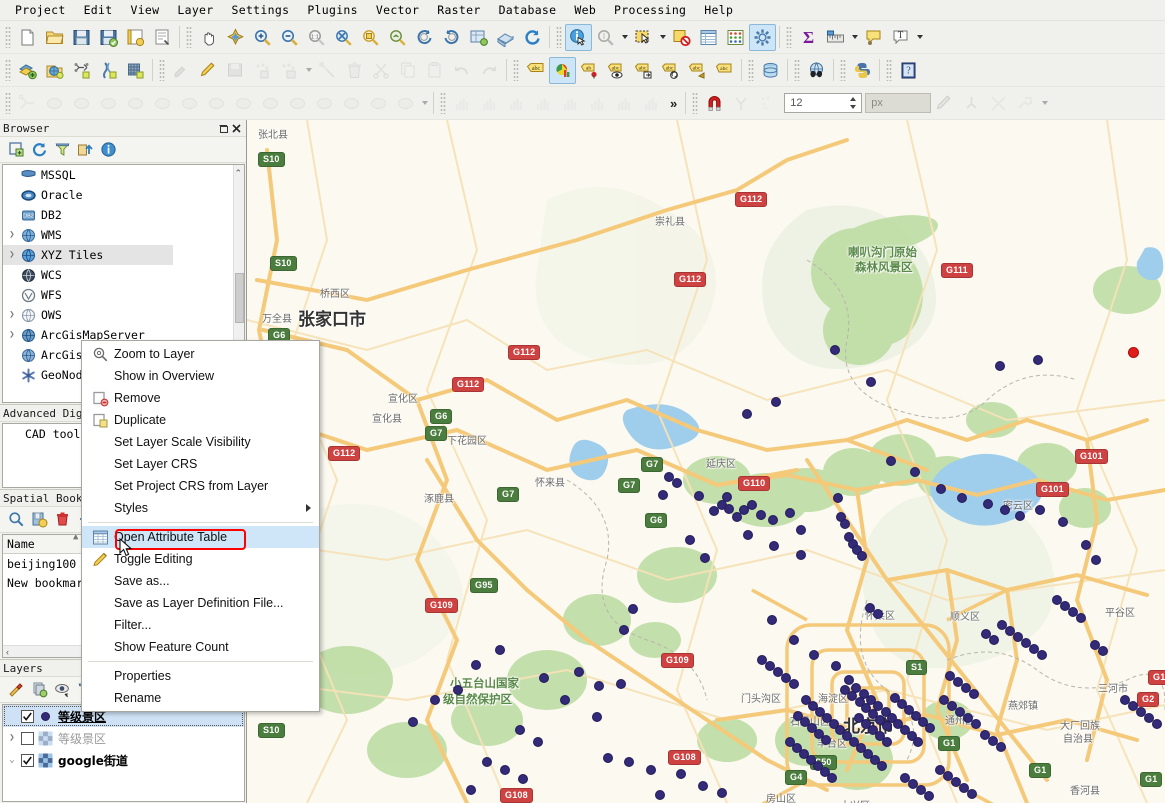  I want to click on layer-expand-icon: ⌄, so click(12, 760).